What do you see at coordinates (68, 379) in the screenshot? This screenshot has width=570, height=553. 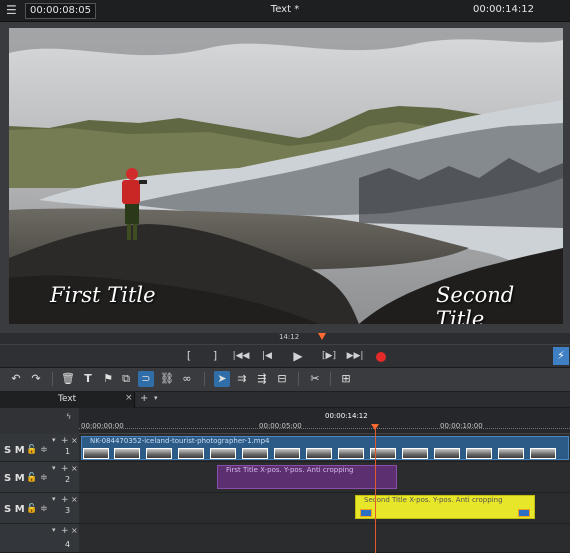 I see `trash-icon: 🗑` at bounding box center [68, 379].